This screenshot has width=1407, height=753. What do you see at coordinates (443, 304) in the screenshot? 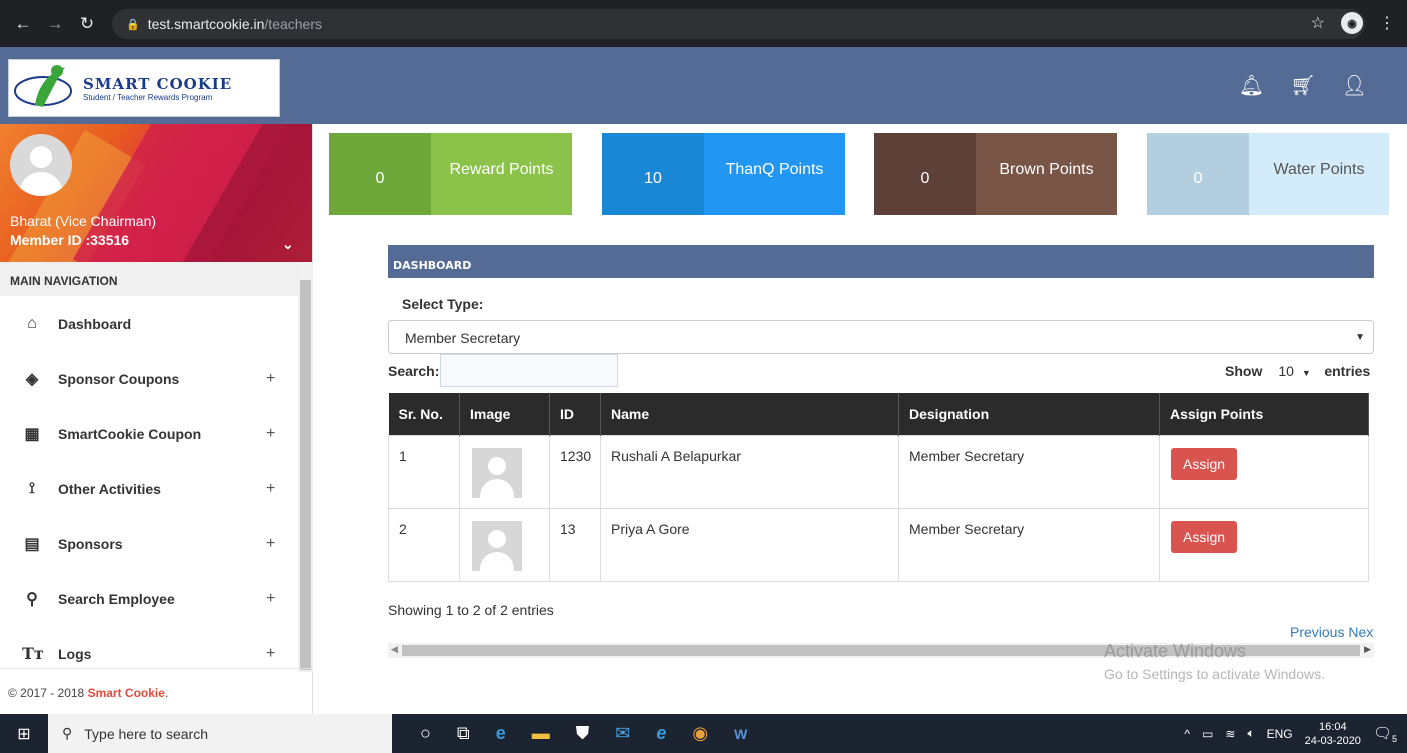
I see `select-type-label: Select Type:` at bounding box center [443, 304].